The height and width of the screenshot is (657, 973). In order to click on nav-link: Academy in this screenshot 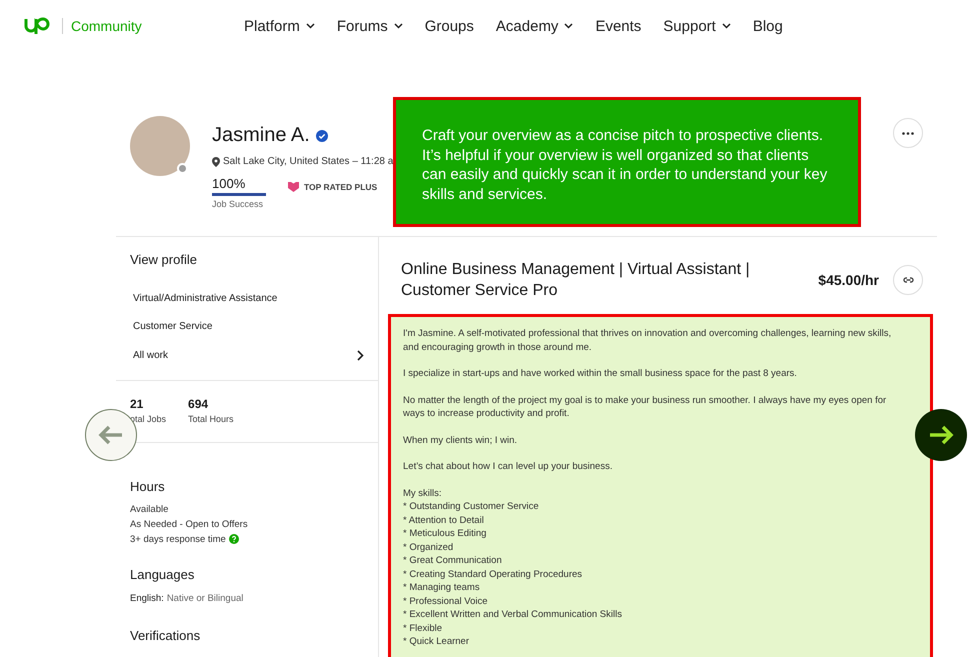, I will do `click(535, 26)`.